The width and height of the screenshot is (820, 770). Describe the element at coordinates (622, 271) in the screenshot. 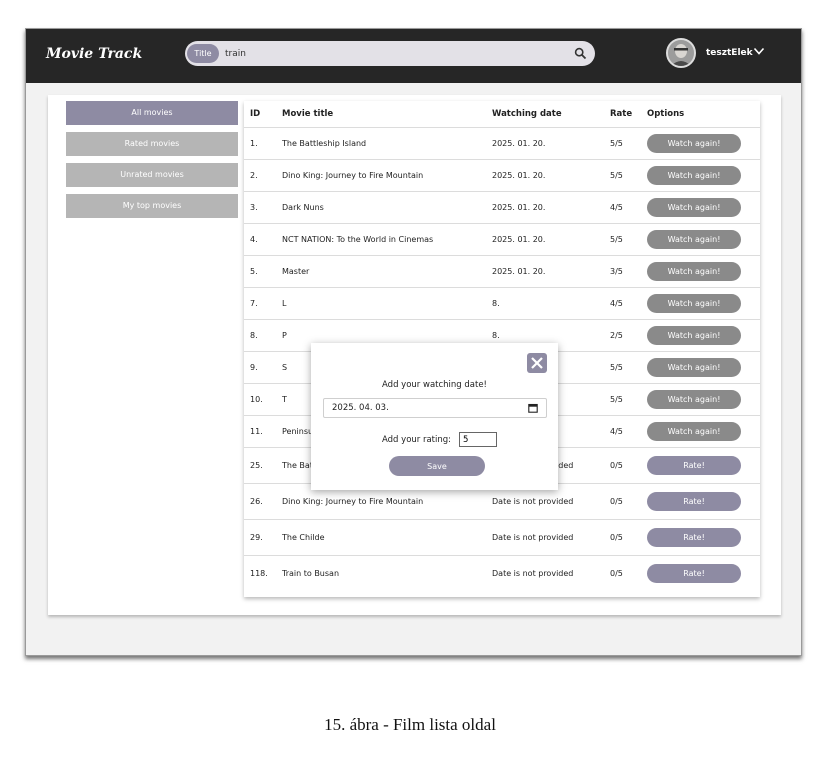

I see `row-rate: 3/5` at that location.